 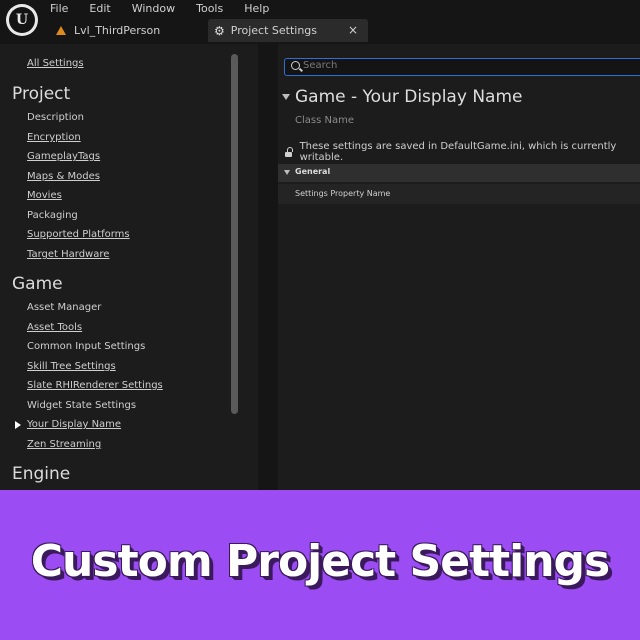 What do you see at coordinates (78, 234) in the screenshot?
I see `sidebar-item-supported-platforms: Supported Platforms` at bounding box center [78, 234].